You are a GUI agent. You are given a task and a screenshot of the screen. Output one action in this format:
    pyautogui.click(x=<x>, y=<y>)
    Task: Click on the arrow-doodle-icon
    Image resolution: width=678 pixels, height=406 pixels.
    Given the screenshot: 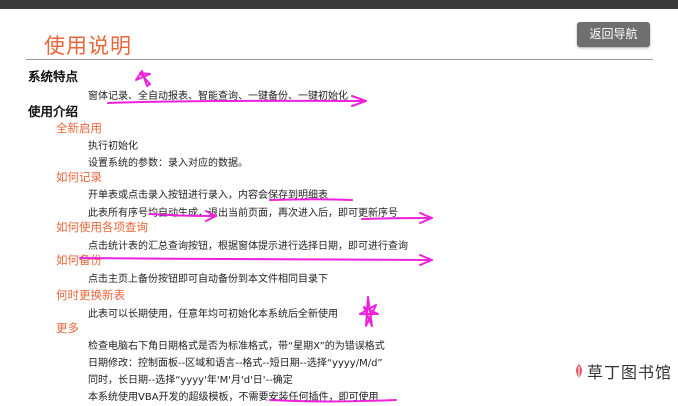 What is the action you would take?
    pyautogui.click(x=255, y=259)
    